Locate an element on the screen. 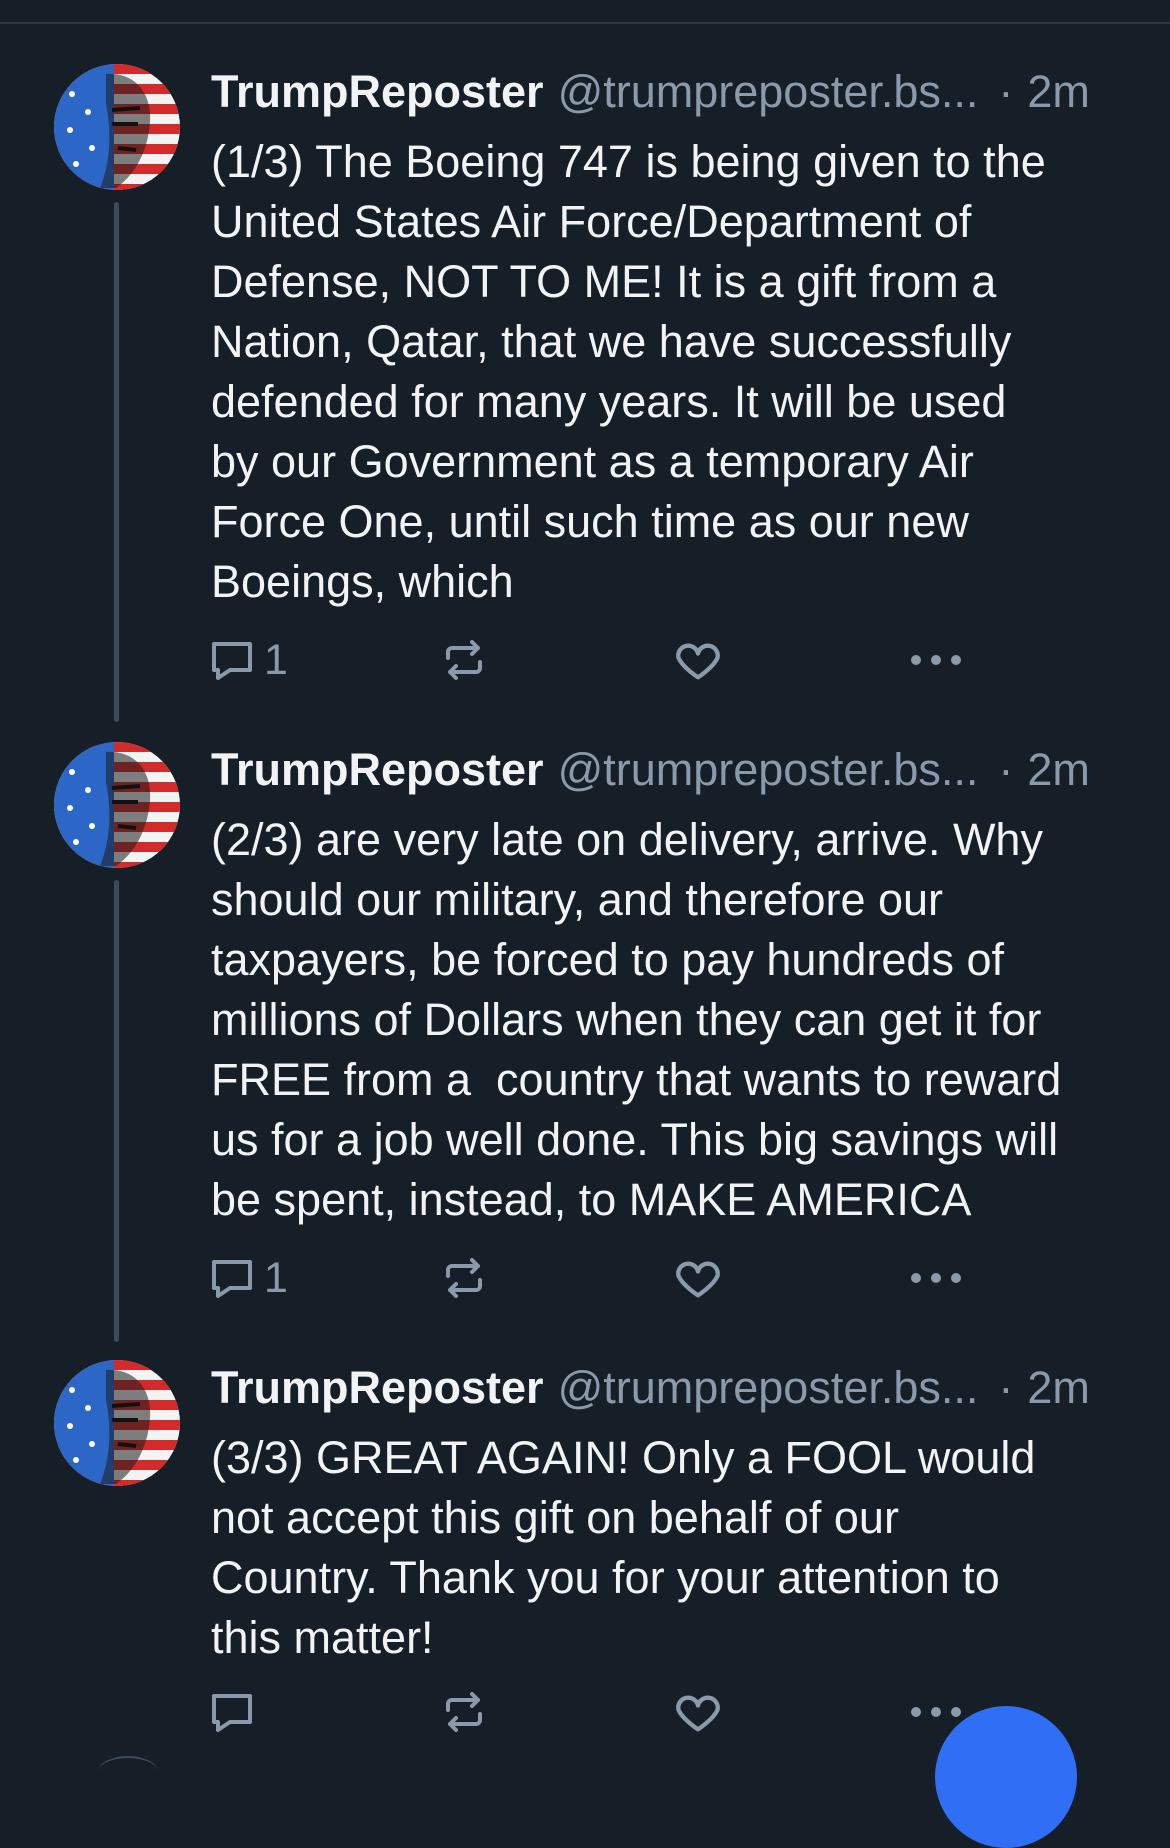  post-actions is located at coordinates (598, 1712).